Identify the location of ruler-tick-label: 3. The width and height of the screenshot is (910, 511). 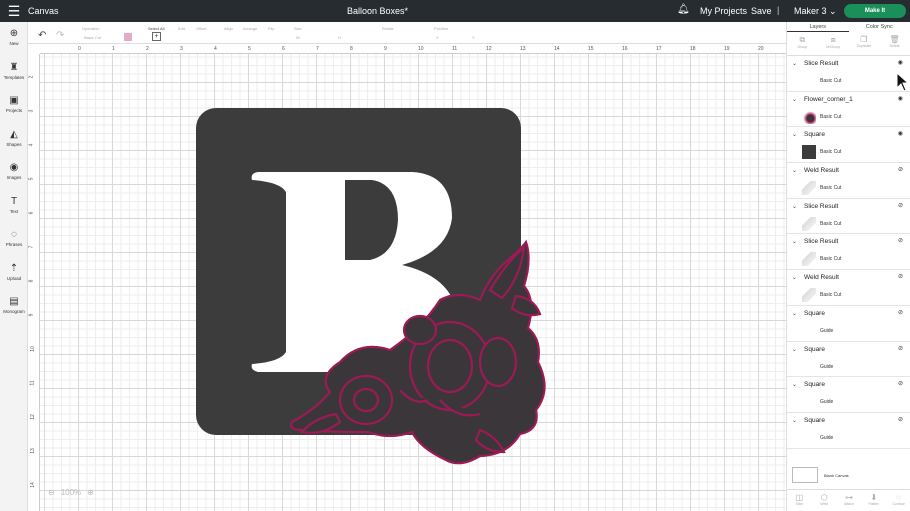
(31, 111).